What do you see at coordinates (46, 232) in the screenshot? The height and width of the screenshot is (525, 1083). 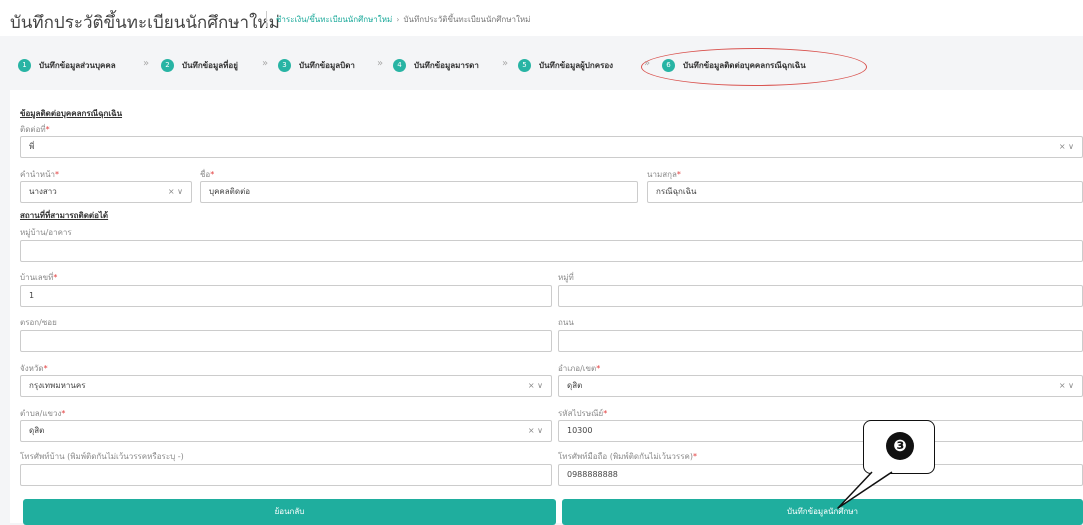 I see `village-label: หมู่บ้าน/อาคาร` at bounding box center [46, 232].